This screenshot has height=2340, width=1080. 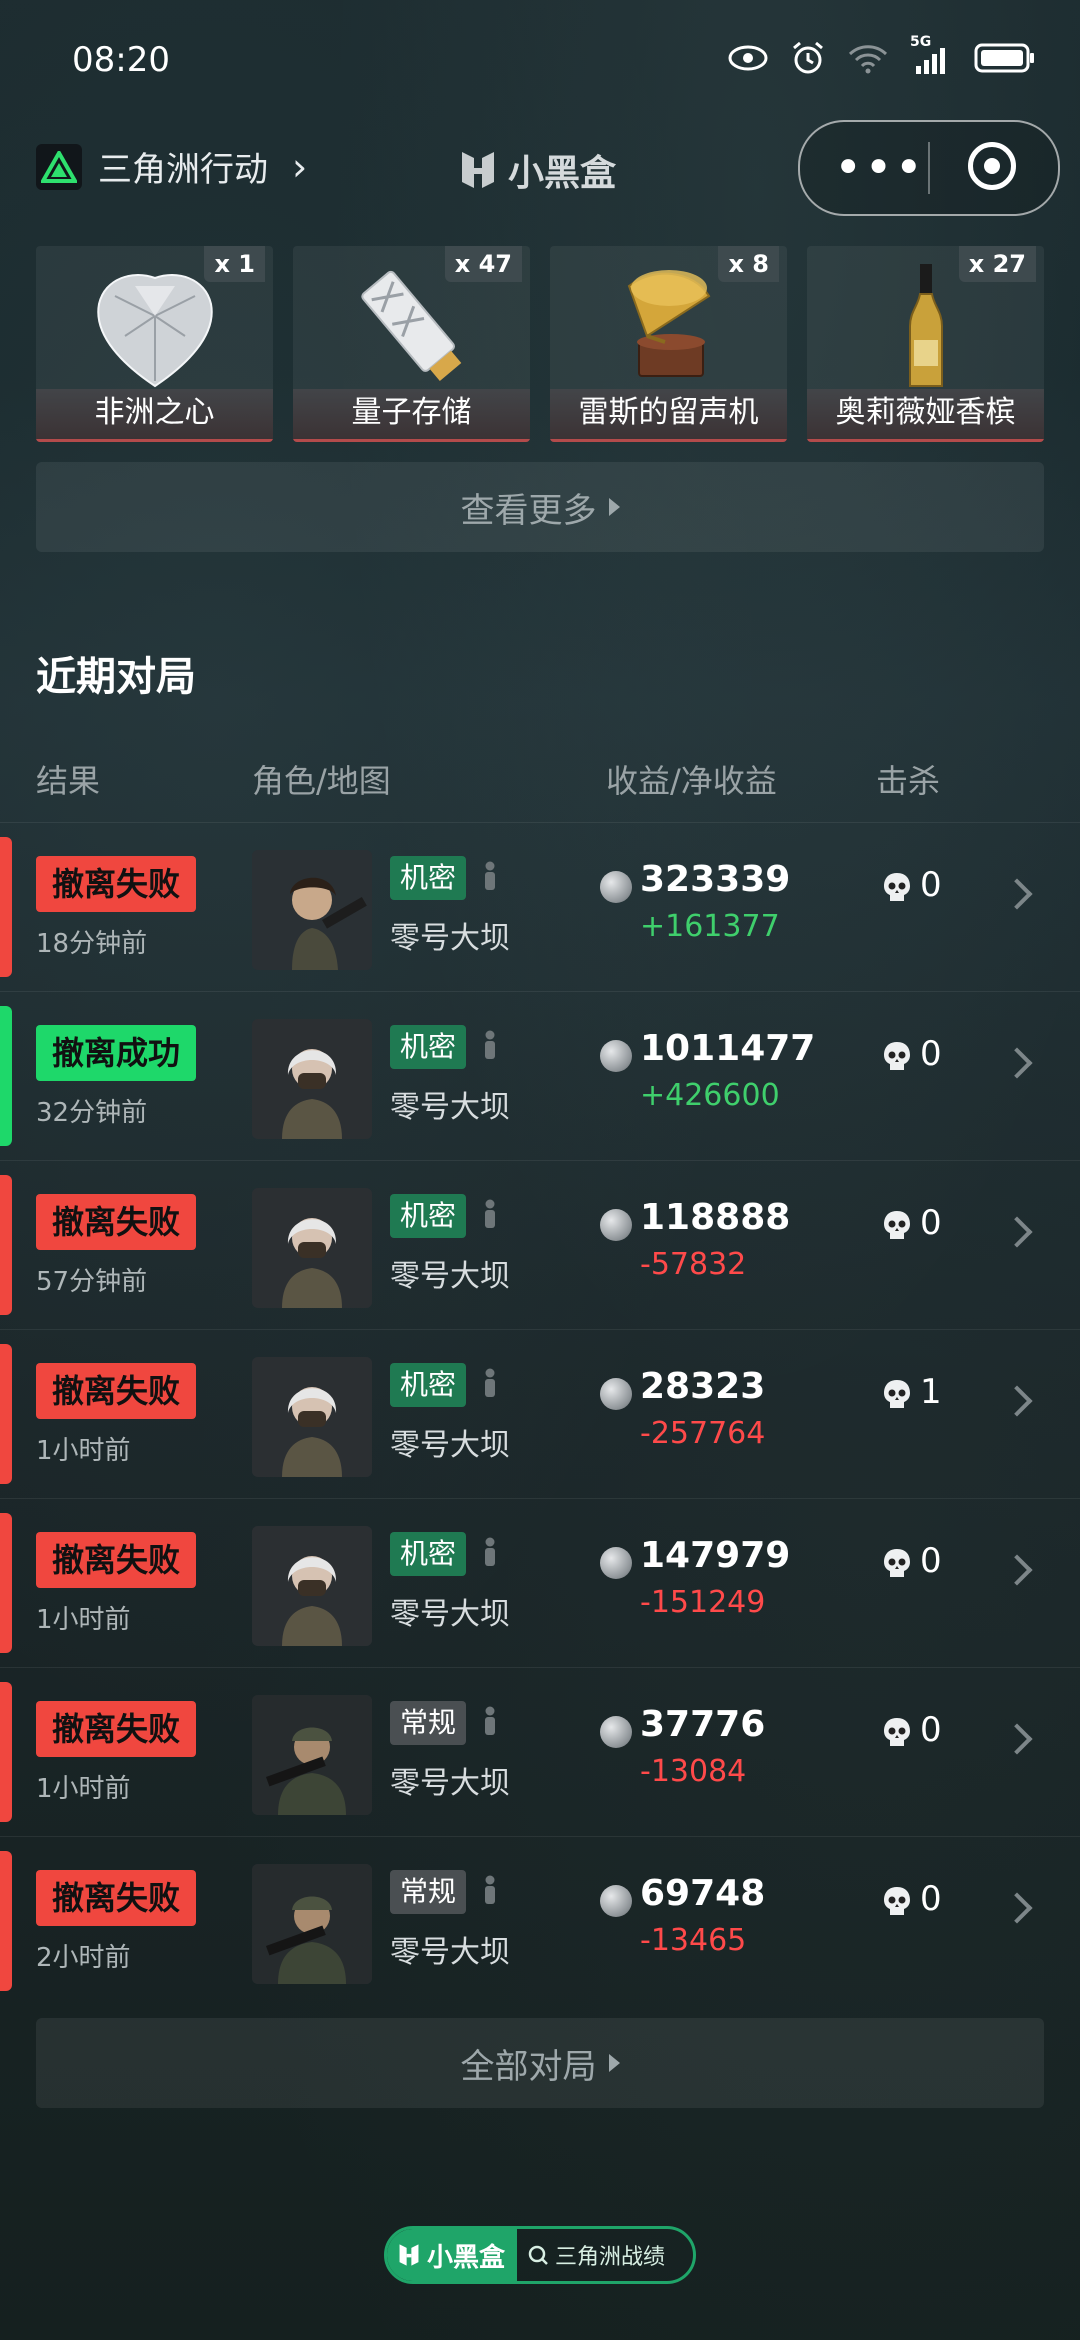 What do you see at coordinates (668, 415) in the screenshot?
I see `item-name: 雷斯的留声机` at bounding box center [668, 415].